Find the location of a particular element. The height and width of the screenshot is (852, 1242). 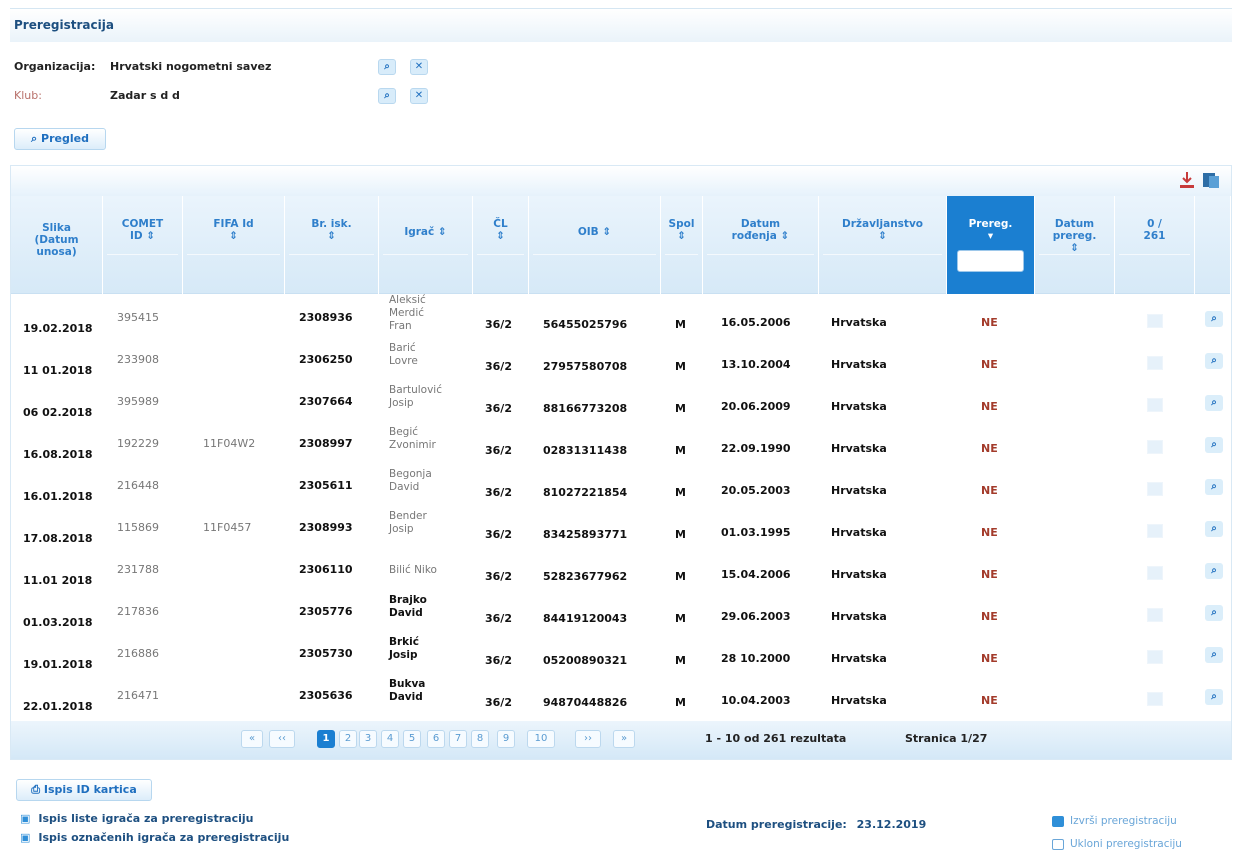

column-filter-cl is located at coordinates (500, 272).